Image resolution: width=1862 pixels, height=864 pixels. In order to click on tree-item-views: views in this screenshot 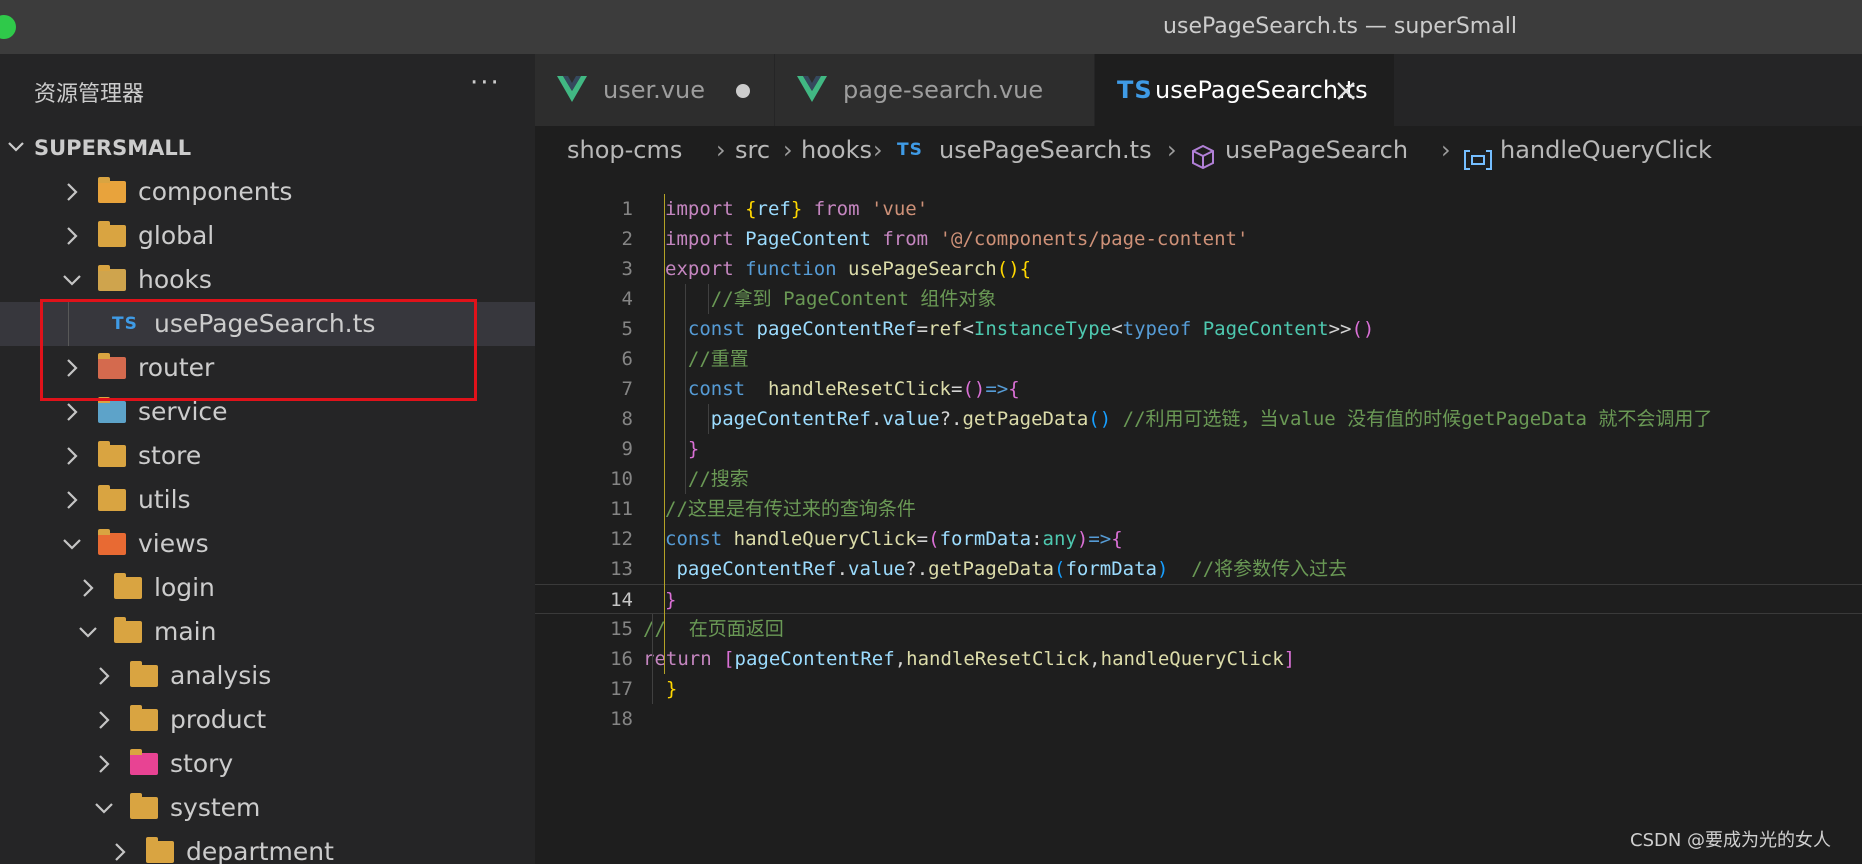, I will do `click(267, 544)`.